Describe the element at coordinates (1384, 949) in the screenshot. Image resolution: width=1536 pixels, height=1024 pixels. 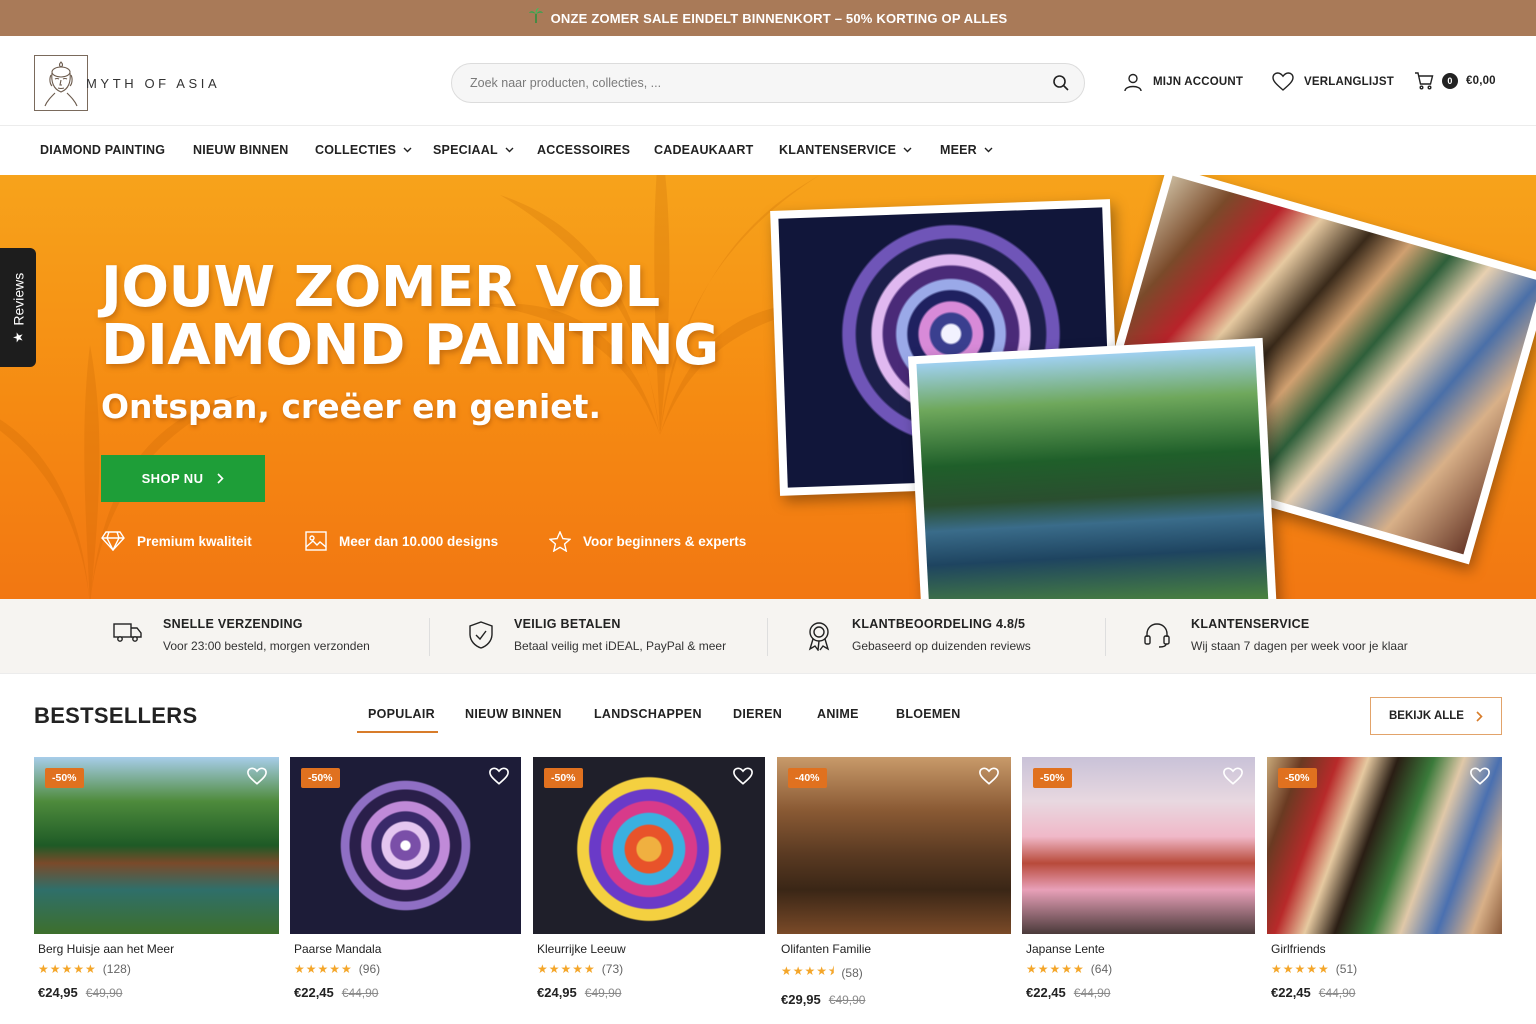
I see `product-name: Girlfriends` at that location.